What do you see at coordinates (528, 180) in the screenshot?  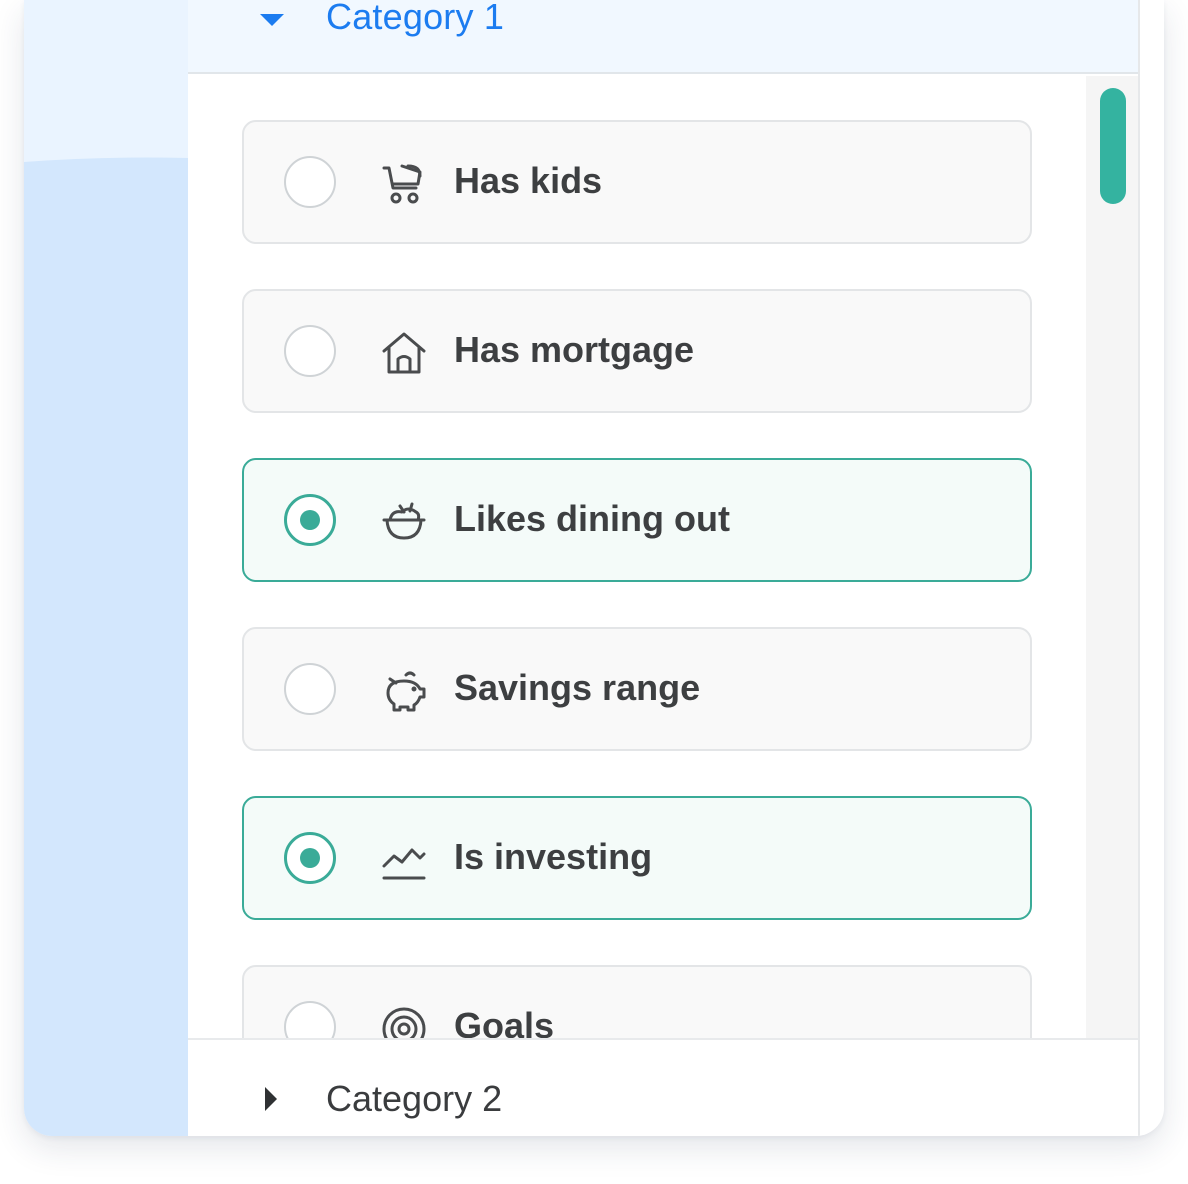 I see `option-label: Has kids` at bounding box center [528, 180].